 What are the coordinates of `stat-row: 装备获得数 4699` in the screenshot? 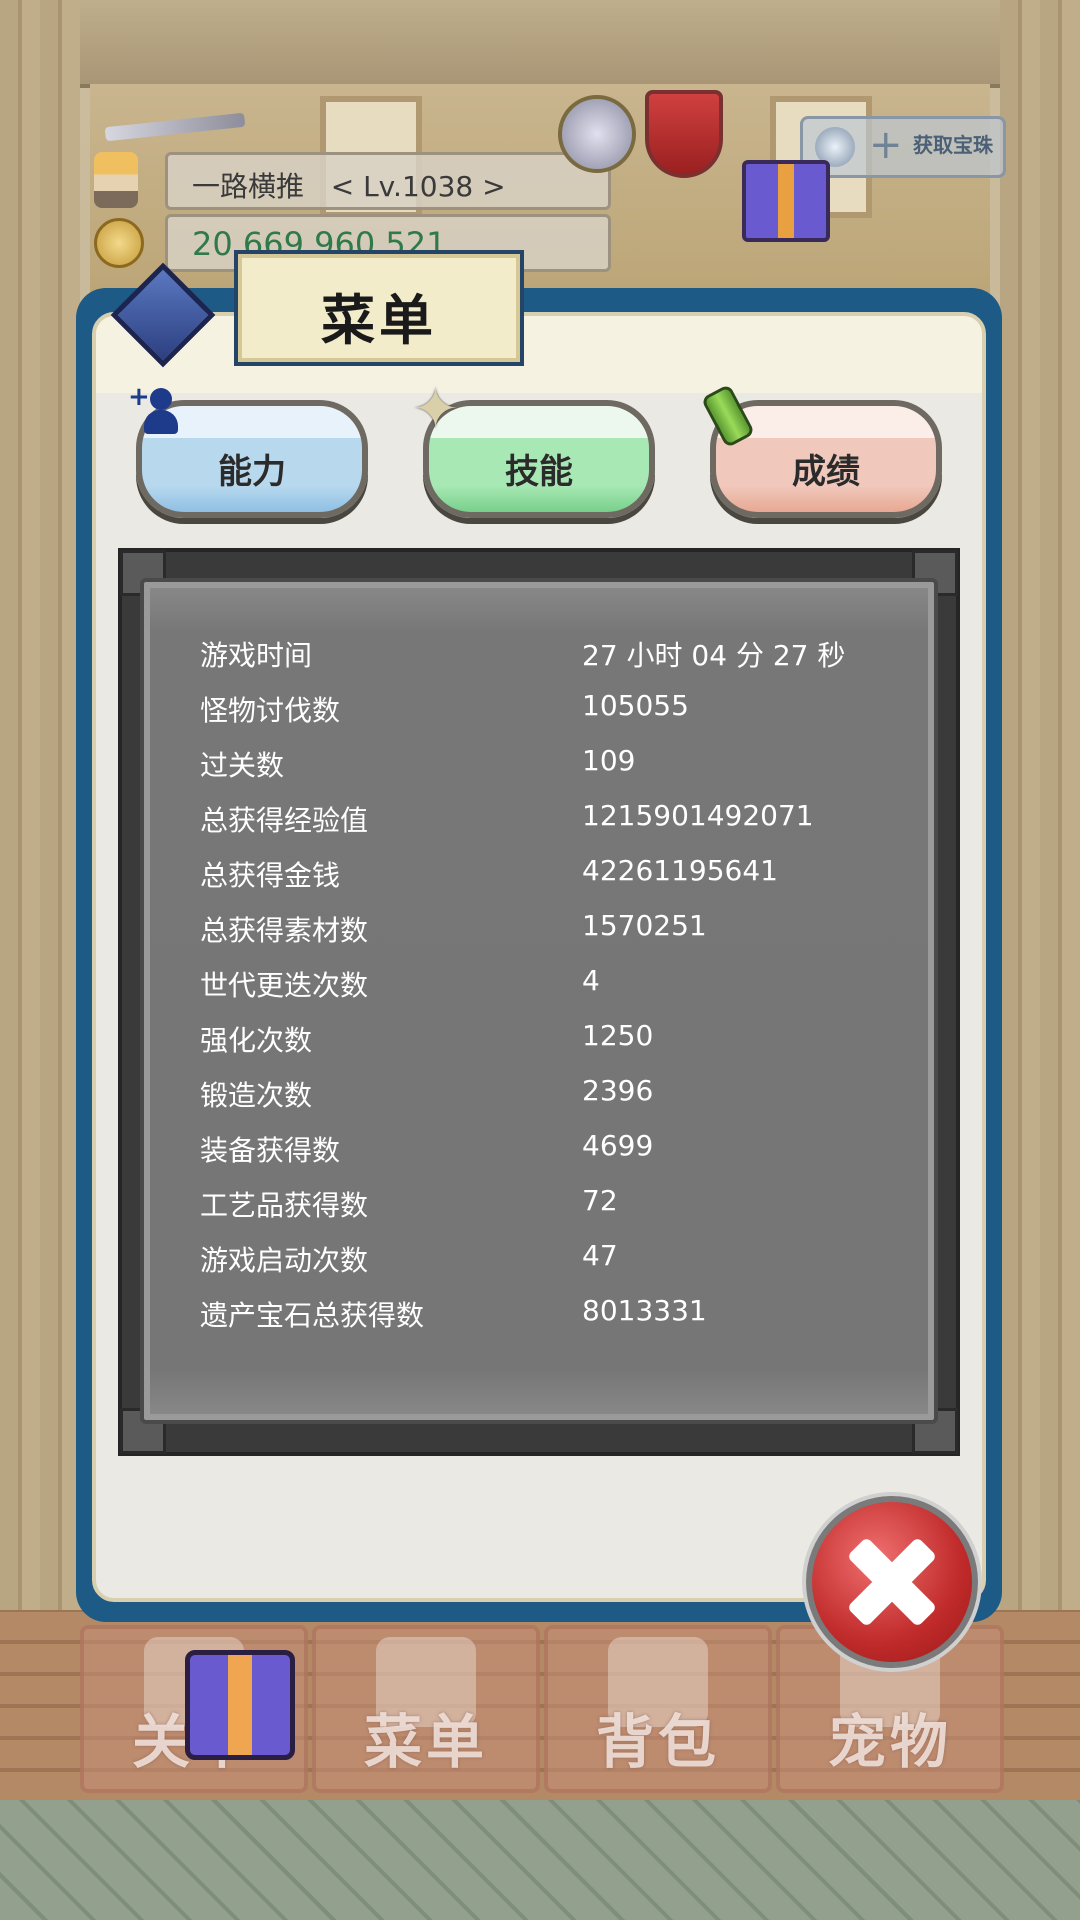 It's located at (550, 1151).